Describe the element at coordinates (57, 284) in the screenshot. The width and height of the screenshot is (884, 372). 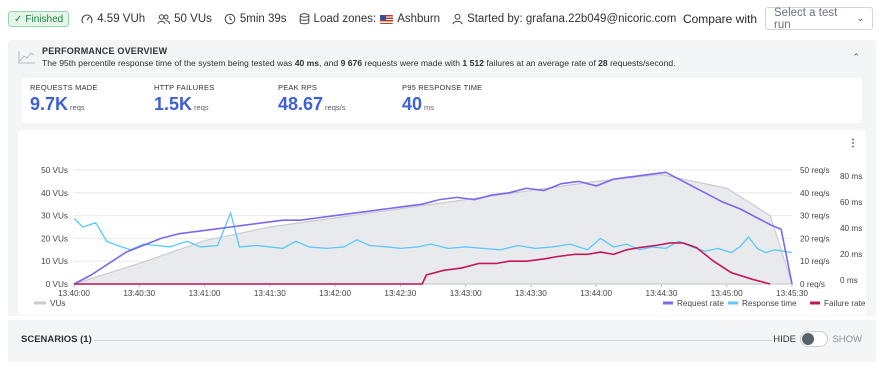
I see `y-tick-label-vus: 0 VUs` at that location.